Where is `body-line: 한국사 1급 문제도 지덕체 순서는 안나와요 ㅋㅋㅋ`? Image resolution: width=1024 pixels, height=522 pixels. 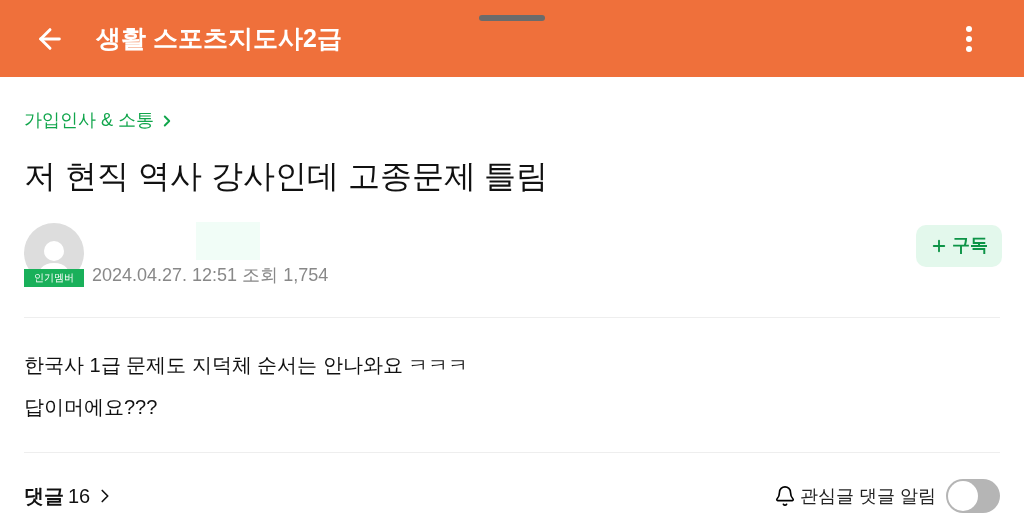 body-line: 한국사 1급 문제도 지덕체 순서는 안나와요 ㅋㅋㅋ is located at coordinates (247, 365).